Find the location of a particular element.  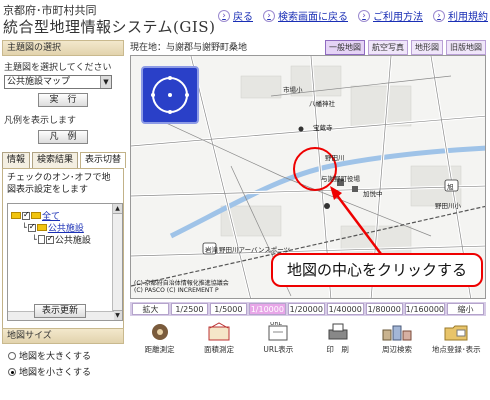

pan-center-icon is located at coordinates (170, 95).